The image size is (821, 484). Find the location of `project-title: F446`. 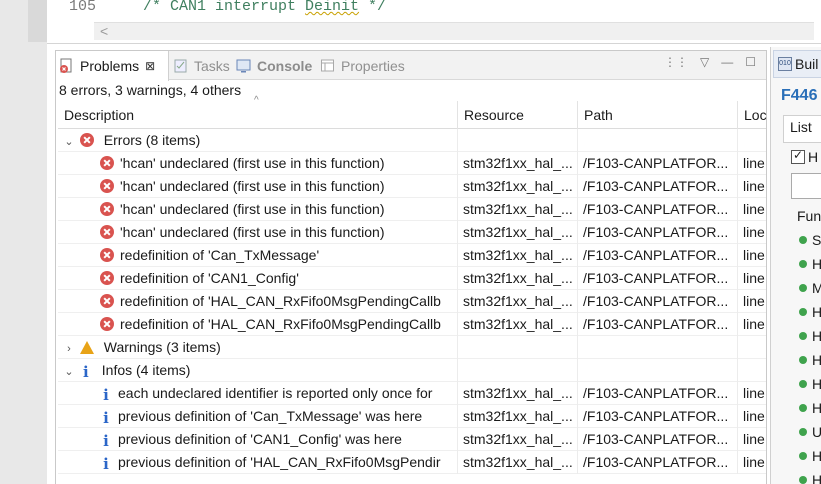

project-title: F446 is located at coordinates (799, 95).